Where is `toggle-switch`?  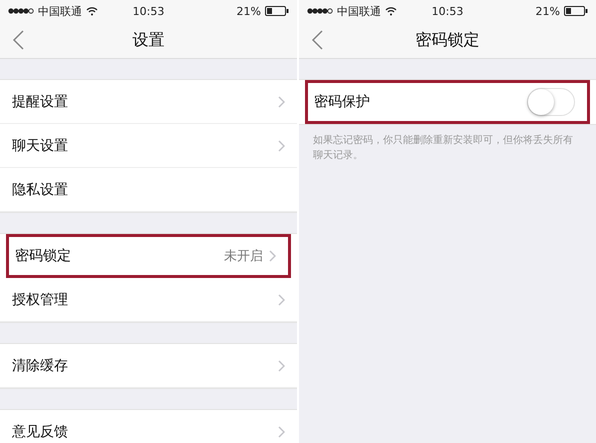
toggle-switch is located at coordinates (551, 102).